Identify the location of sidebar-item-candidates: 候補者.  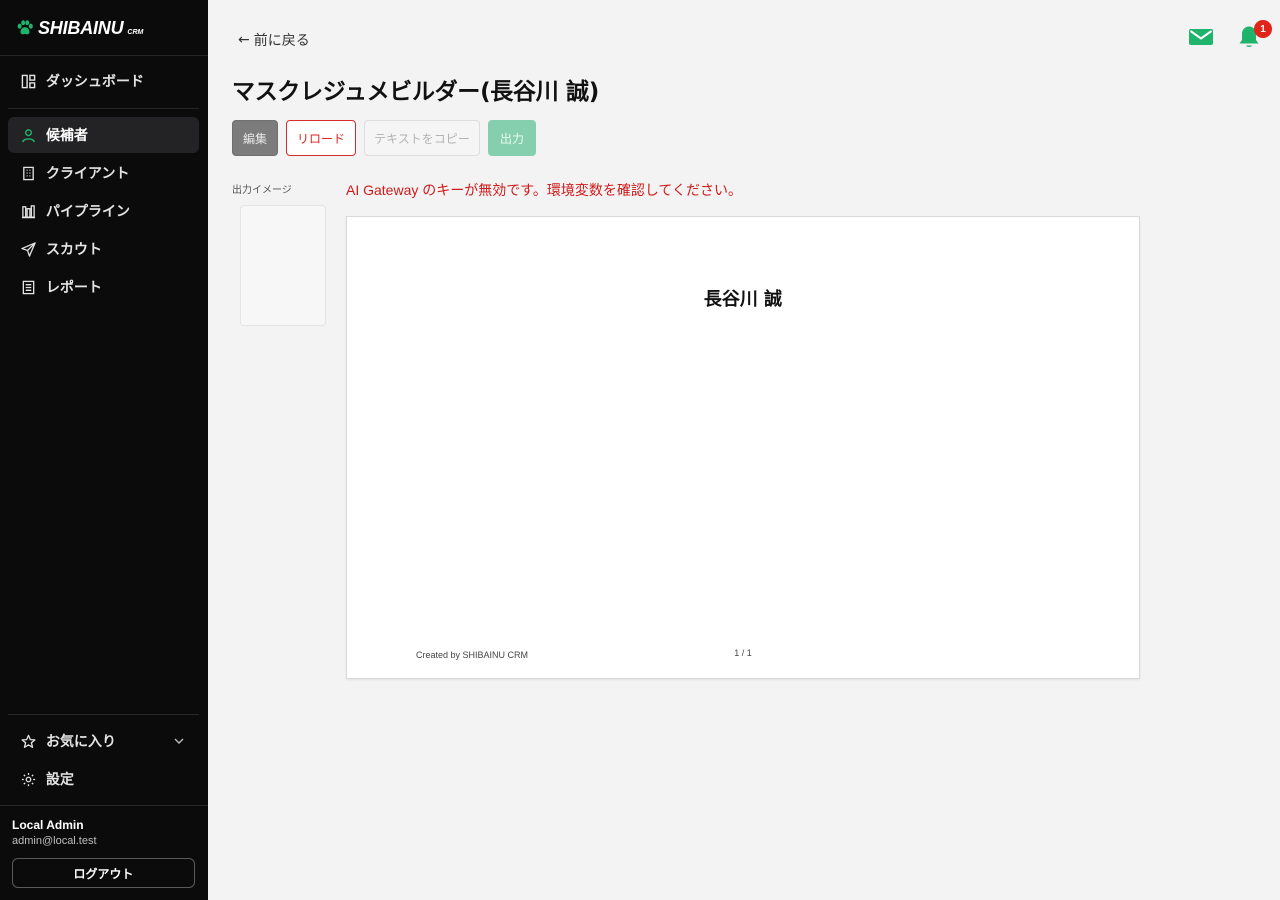
(103, 135).